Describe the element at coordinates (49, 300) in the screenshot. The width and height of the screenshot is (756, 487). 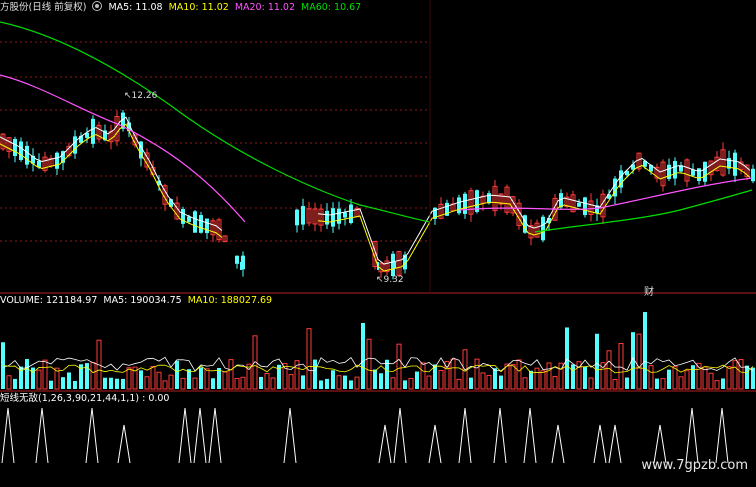
I see `volume-value: VOLUME: 121184.97` at that location.